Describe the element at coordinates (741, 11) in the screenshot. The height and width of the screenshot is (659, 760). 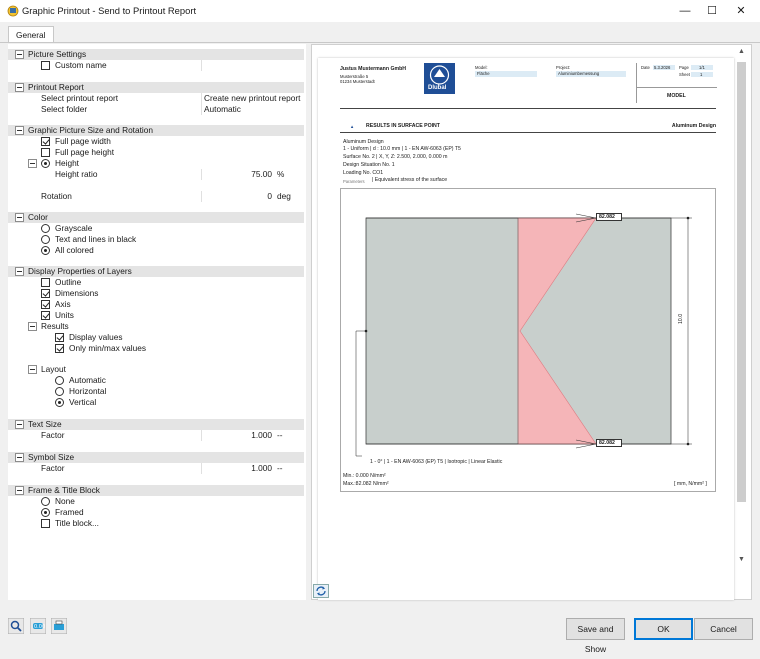
I see `close-button: ✕` at that location.